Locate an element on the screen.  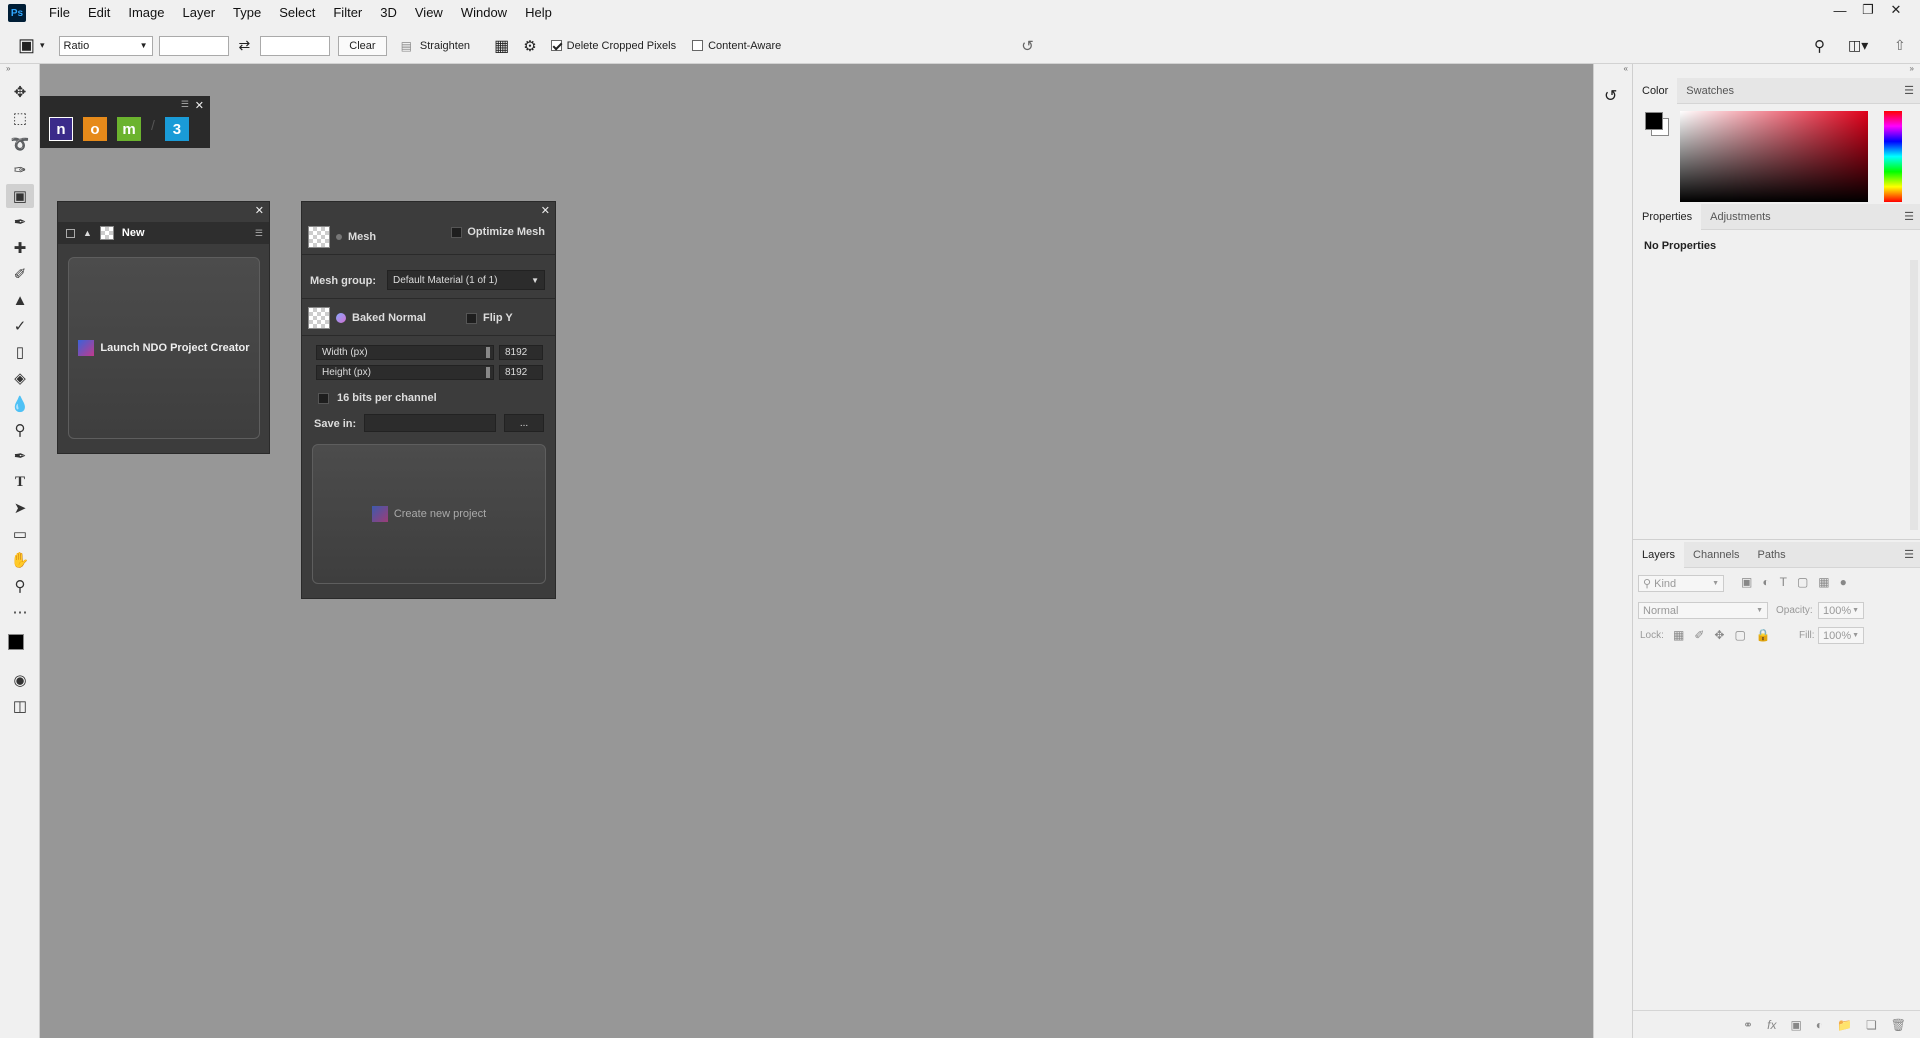
lasso-tool-icon: ➰ is located at coordinates (20, 144).